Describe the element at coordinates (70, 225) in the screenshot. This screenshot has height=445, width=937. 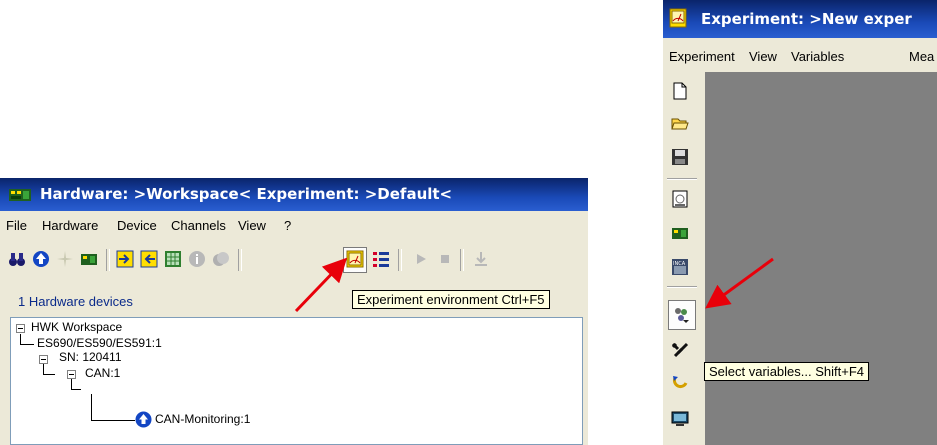
I see `menu-hardware: Hardware` at that location.